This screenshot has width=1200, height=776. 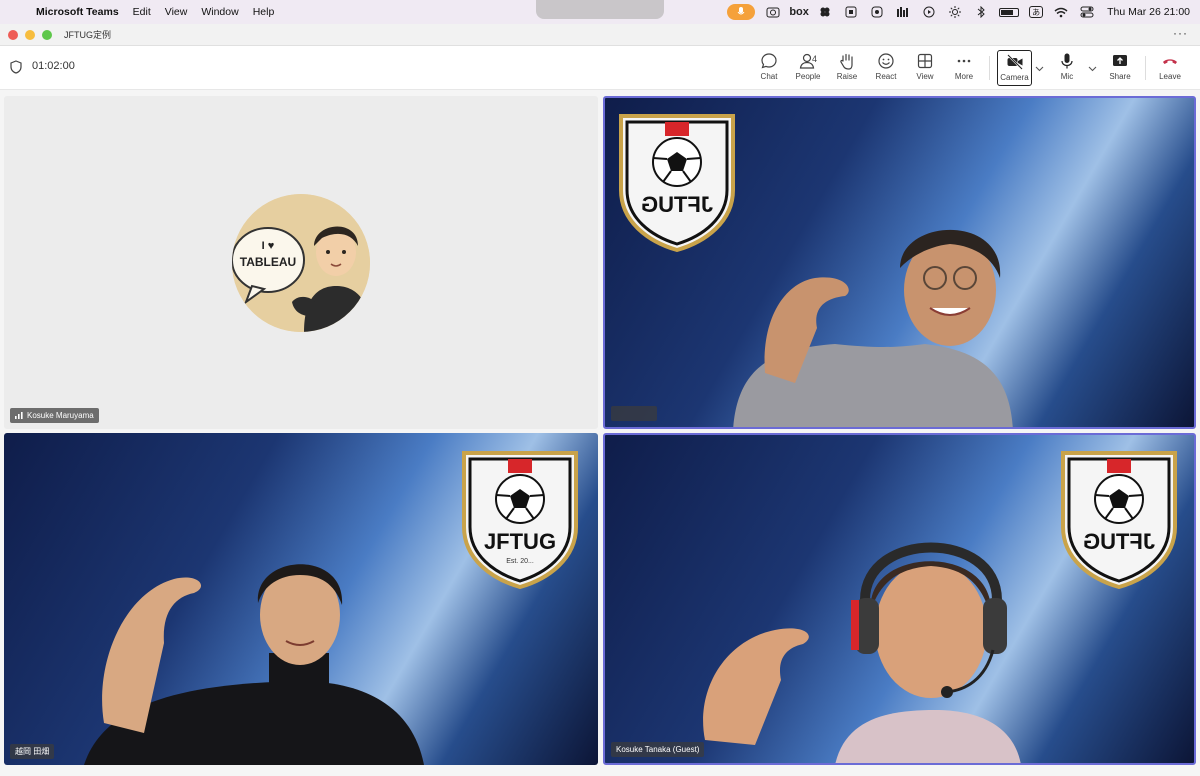 What do you see at coordinates (1061, 12) in the screenshot?
I see `wifi-icon` at bounding box center [1061, 12].